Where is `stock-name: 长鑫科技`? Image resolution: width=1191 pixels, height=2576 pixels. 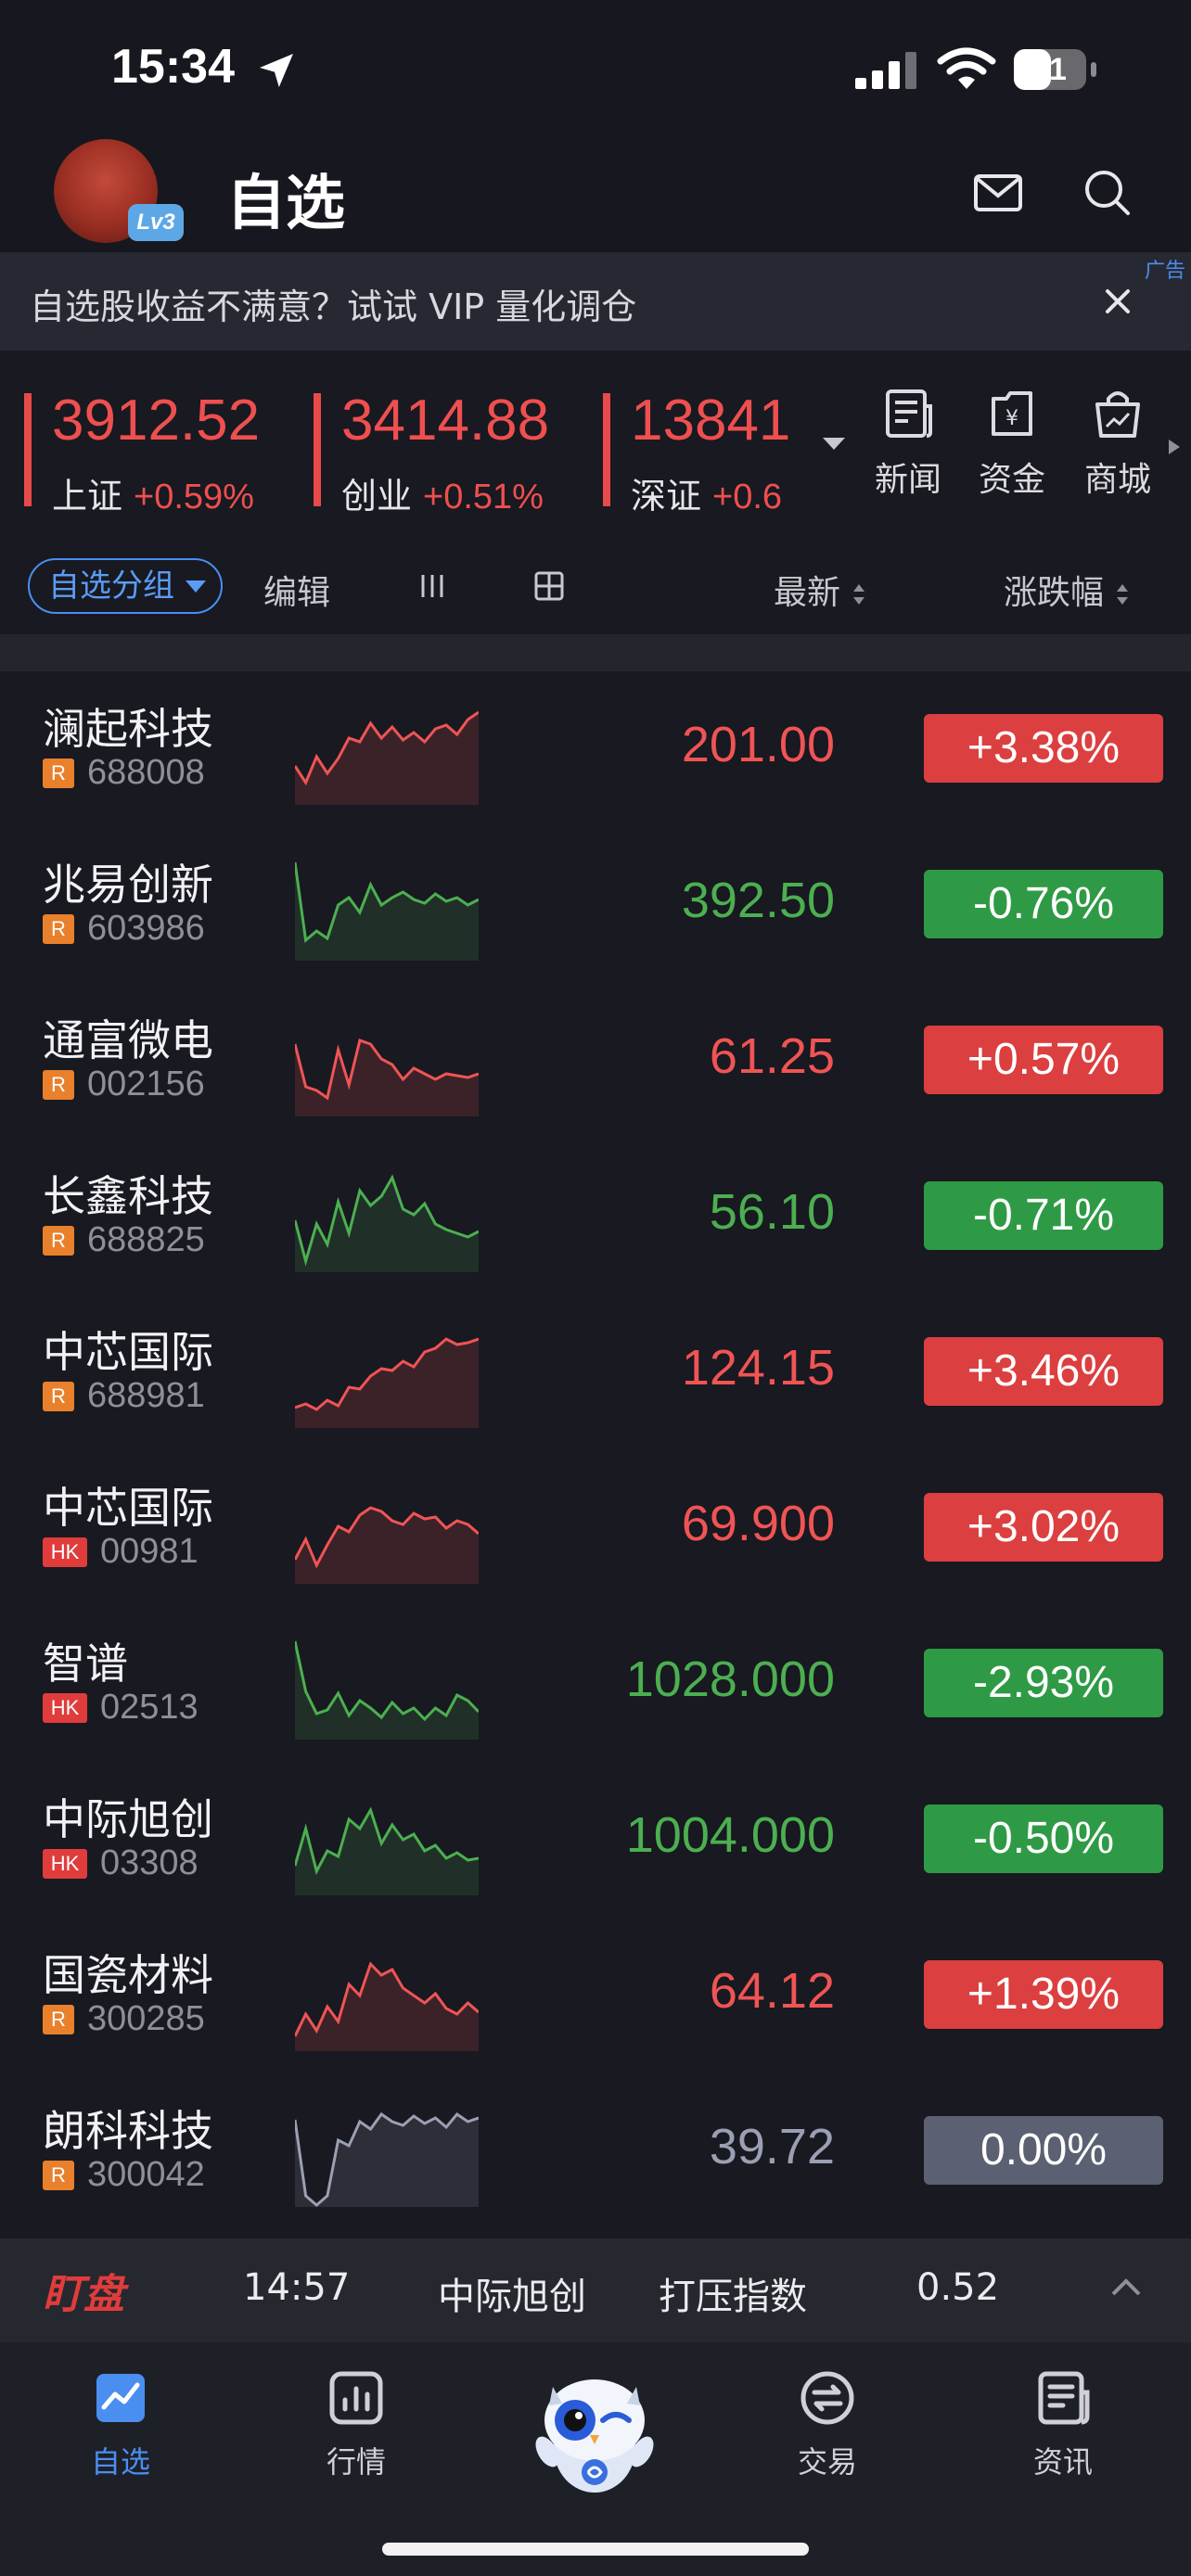 stock-name: 长鑫科技 is located at coordinates (128, 1196).